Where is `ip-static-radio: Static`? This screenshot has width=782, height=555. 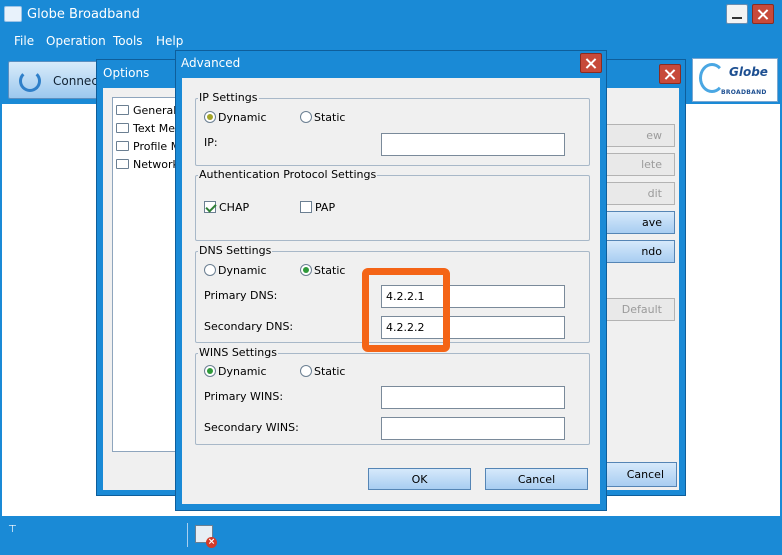
ip-static-radio: Static is located at coordinates (322, 117).